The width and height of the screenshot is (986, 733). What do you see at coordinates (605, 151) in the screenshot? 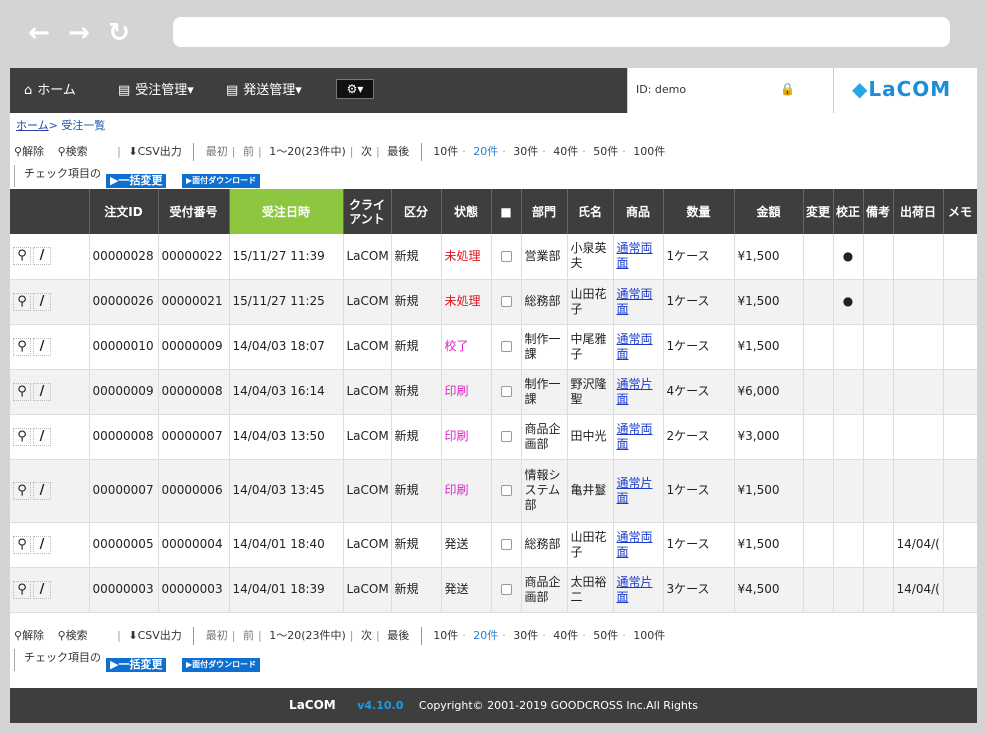
I see `per-page-50: 50件` at bounding box center [605, 151].